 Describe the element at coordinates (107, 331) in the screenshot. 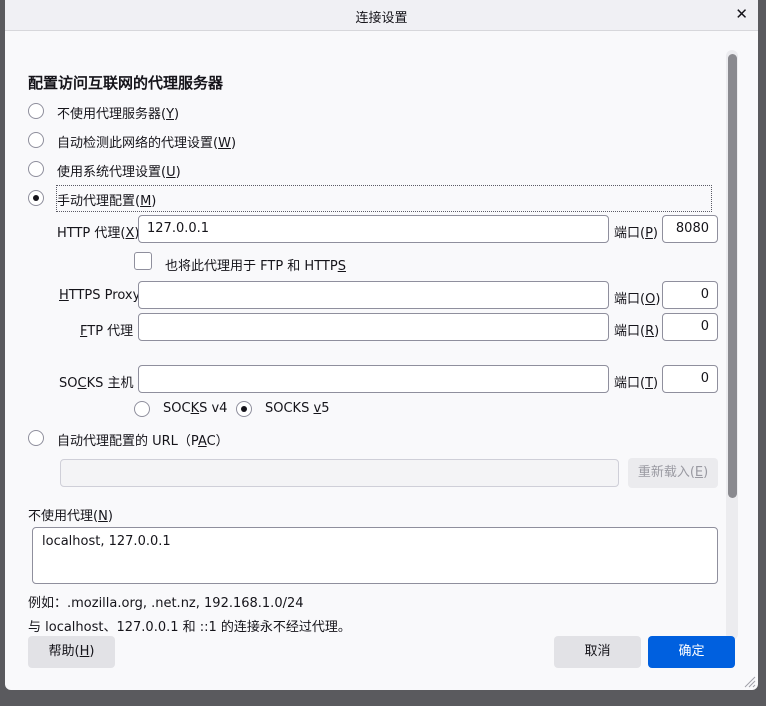

I see `ftp-proxy-label: FTP 代理` at that location.